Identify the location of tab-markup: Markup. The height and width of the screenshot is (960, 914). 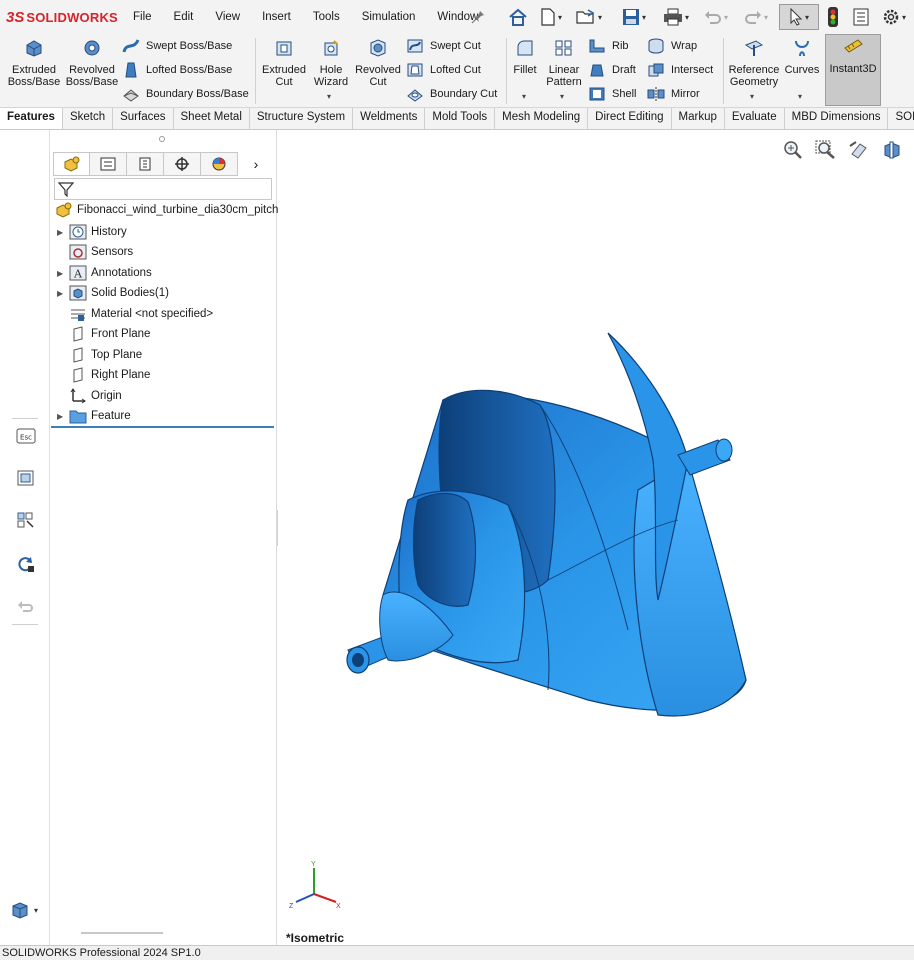
(698, 118).